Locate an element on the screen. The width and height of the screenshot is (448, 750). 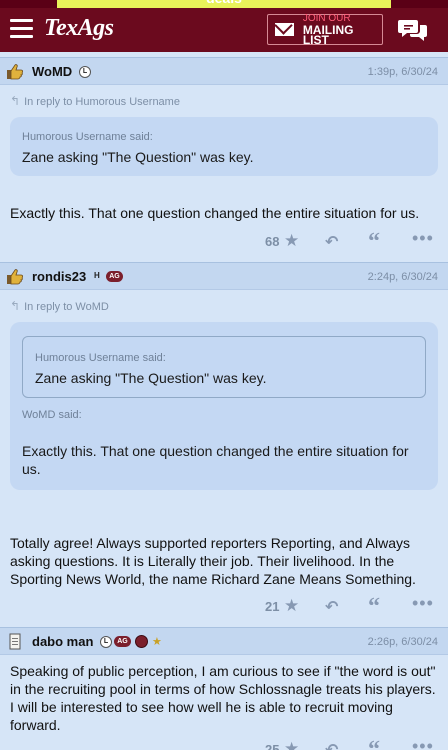
post-header: WoMD L 1:39p, 6/30/24 is located at coordinates (224, 71).